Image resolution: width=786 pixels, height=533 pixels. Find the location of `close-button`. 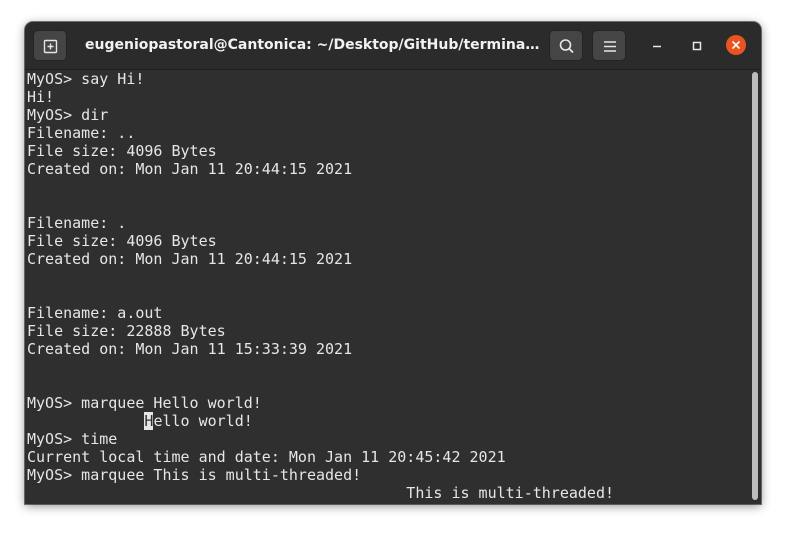

close-button is located at coordinates (736, 45).